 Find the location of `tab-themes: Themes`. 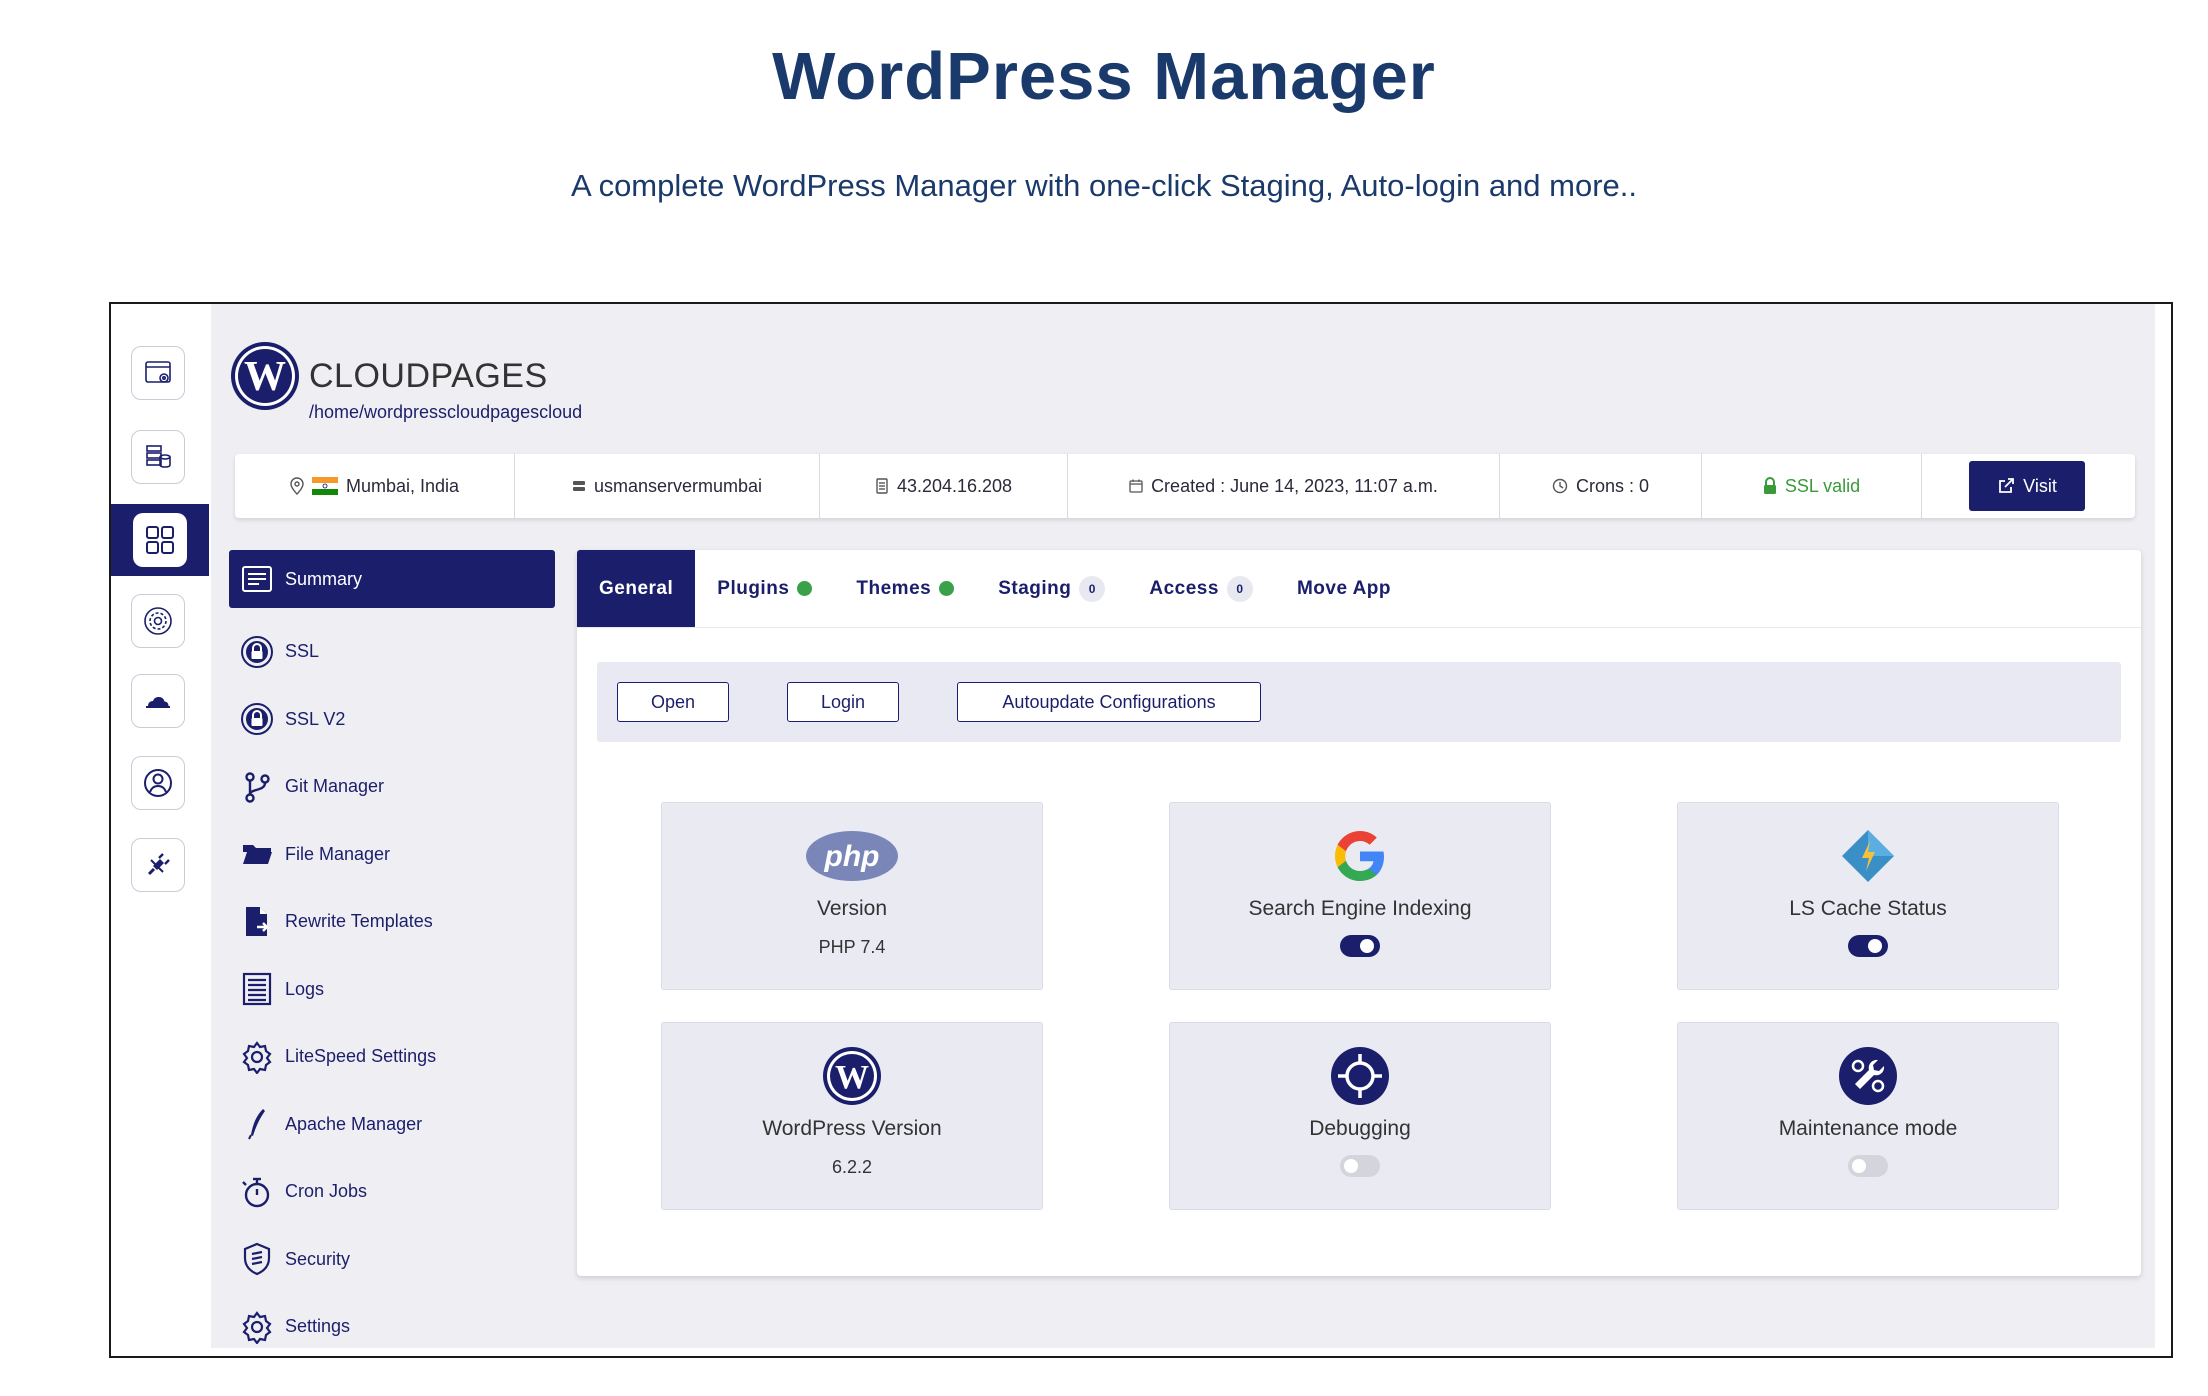

tab-themes: Themes is located at coordinates (905, 588).